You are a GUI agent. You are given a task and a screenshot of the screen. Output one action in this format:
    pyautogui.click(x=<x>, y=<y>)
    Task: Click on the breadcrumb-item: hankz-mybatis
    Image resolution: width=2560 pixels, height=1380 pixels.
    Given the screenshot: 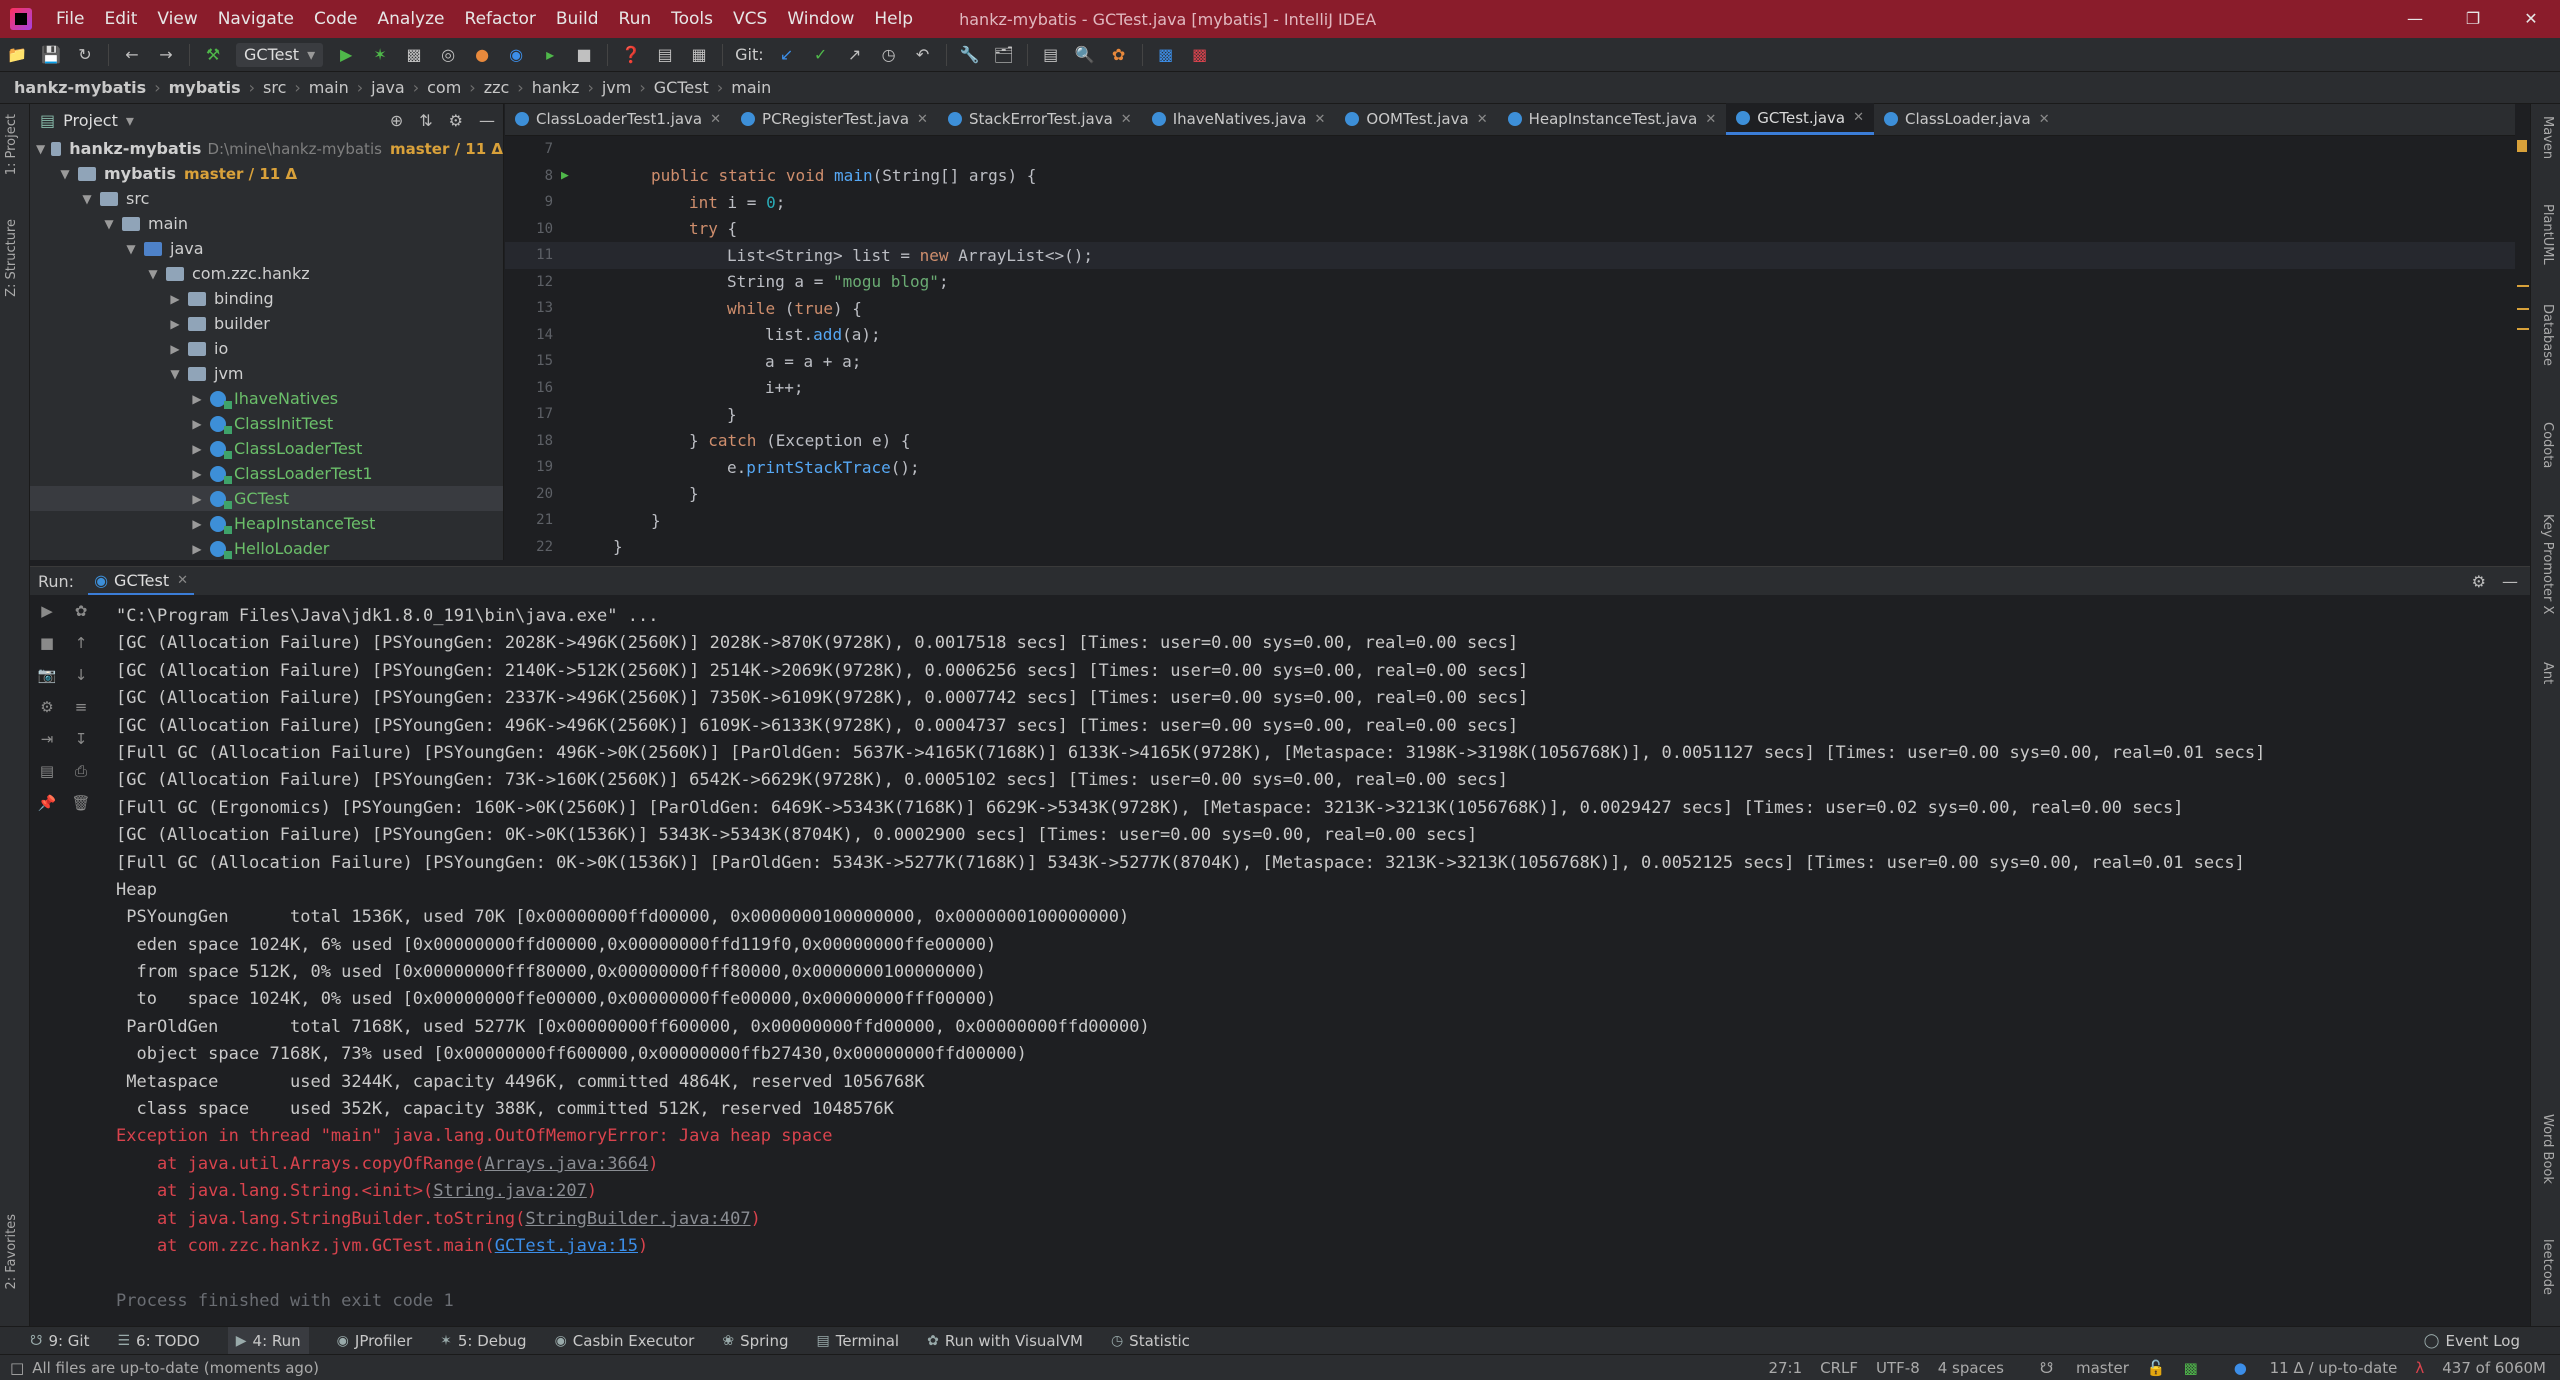 What is the action you would take?
    pyautogui.click(x=80, y=87)
    